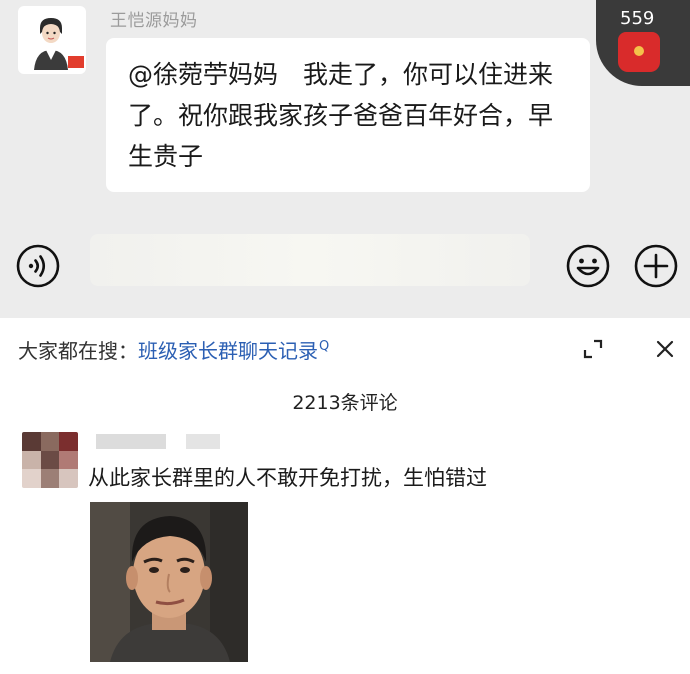 Image resolution: width=690 pixels, height=674 pixels. Describe the element at coordinates (588, 266) in the screenshot. I see `emoji-icon` at that location.